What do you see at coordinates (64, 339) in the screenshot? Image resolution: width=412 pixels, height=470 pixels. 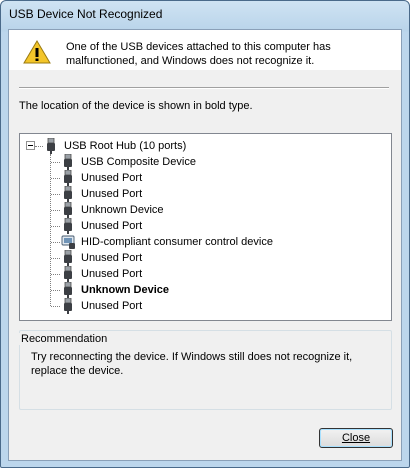 I see `recommendation-title: Recommendation` at bounding box center [64, 339].